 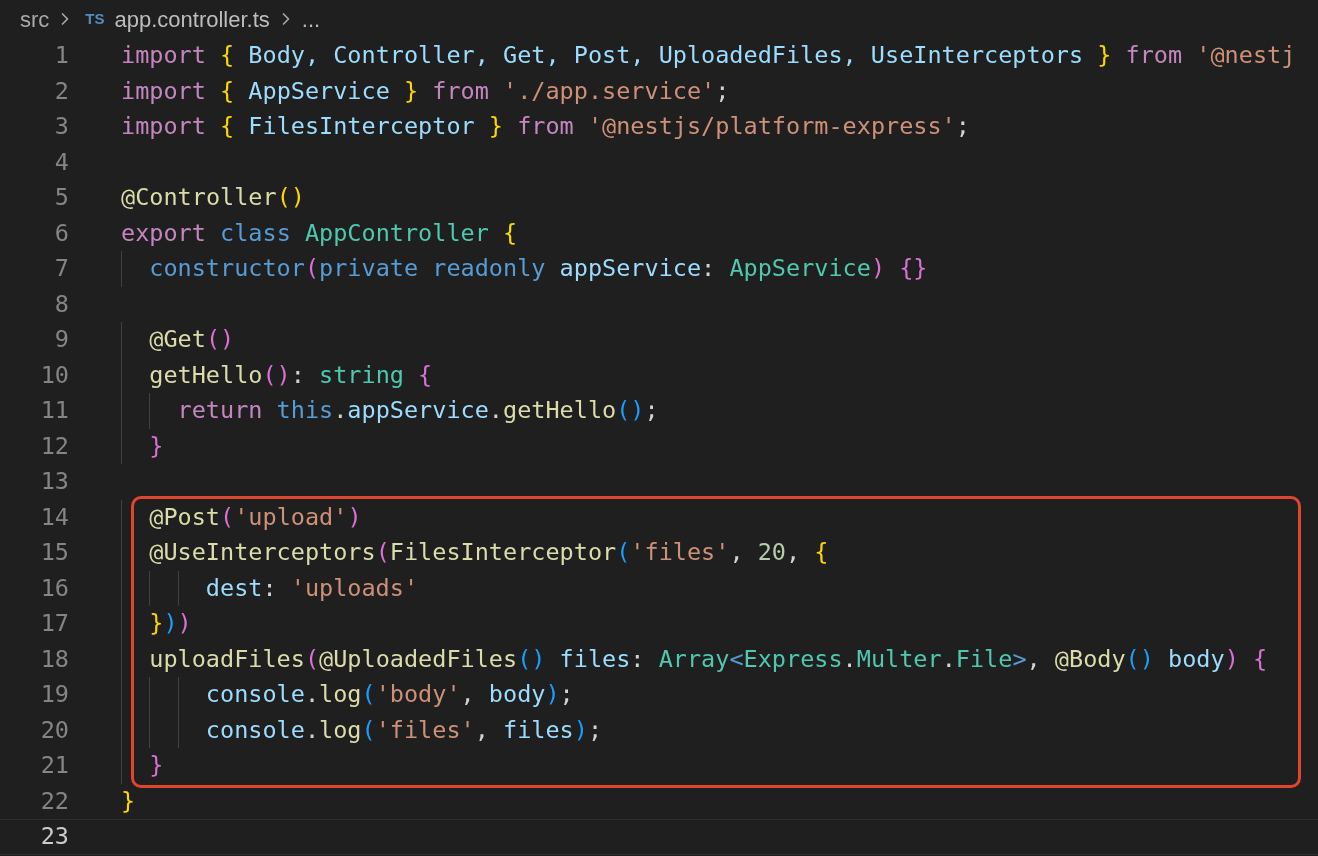 I want to click on line-number: 6, so click(x=61, y=233).